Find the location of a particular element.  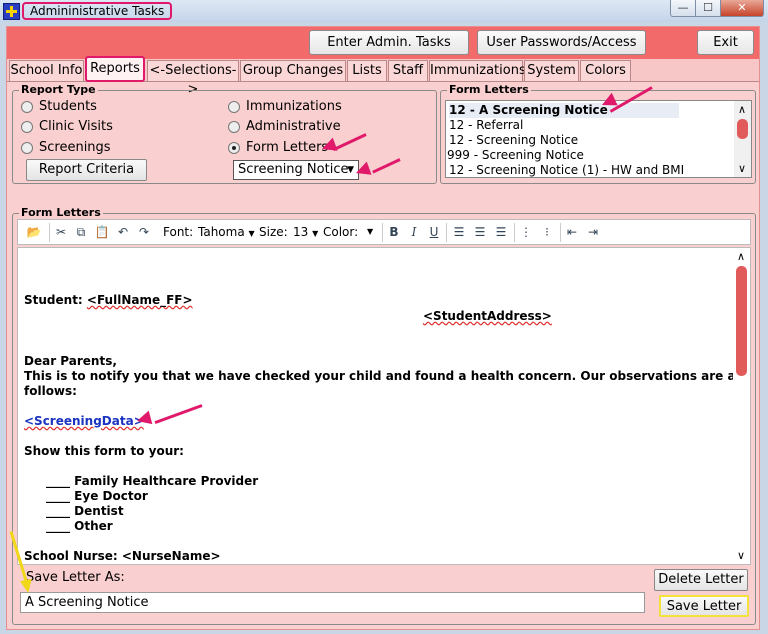

align-left-icon: ☰ is located at coordinates (459, 232).